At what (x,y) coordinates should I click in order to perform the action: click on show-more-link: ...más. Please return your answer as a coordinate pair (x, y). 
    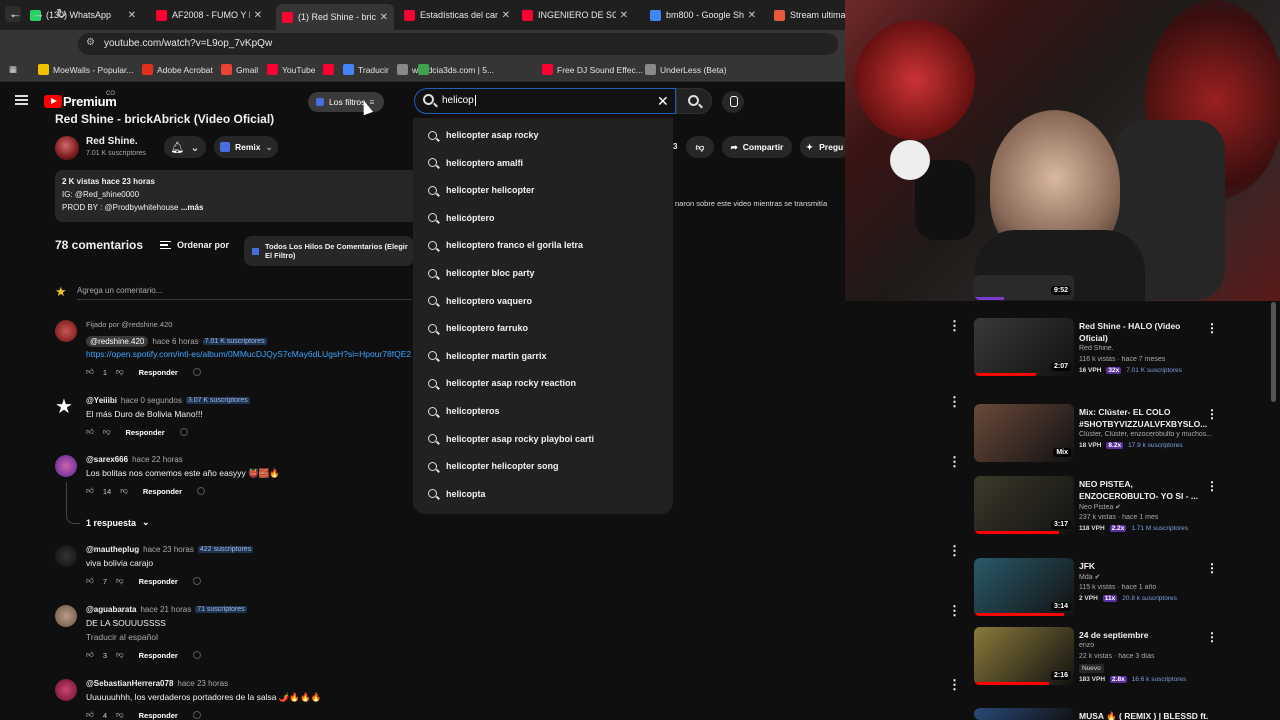
    Looking at the image, I should click on (192, 207).